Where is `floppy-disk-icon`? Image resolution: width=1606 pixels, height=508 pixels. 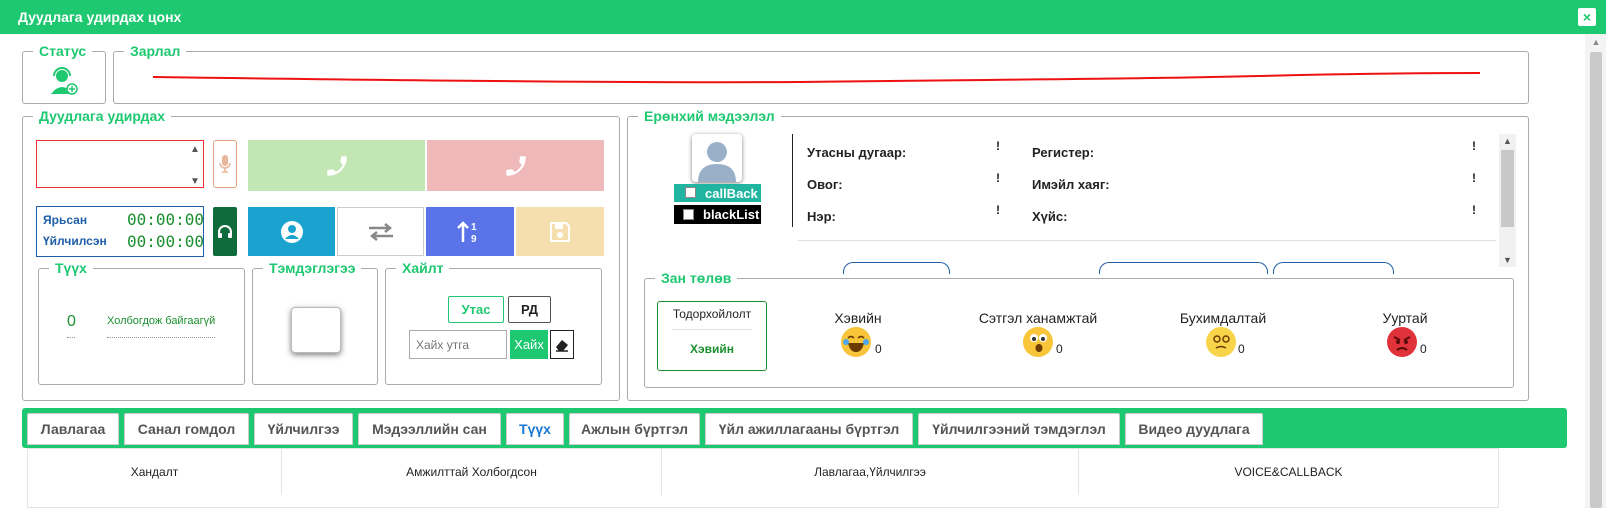
floppy-disk-icon is located at coordinates (560, 231).